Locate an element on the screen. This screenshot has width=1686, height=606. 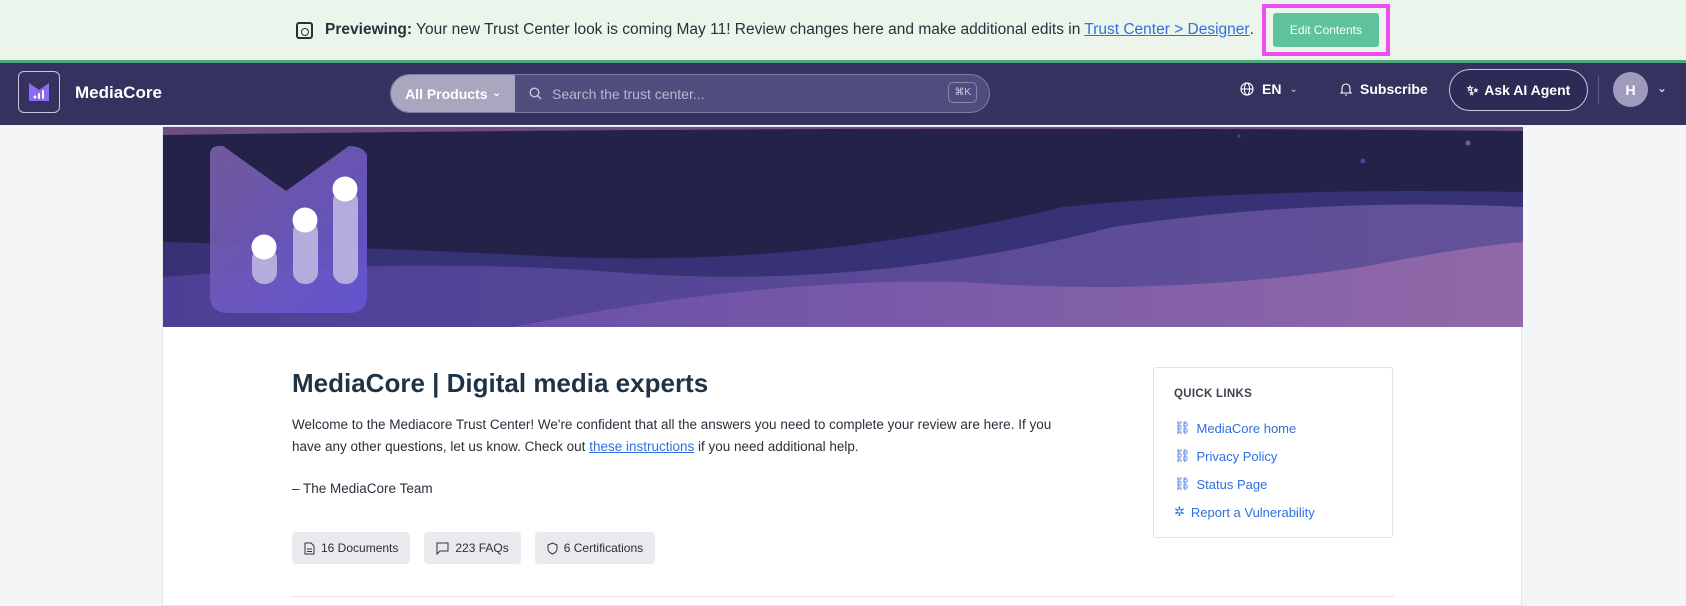
brand-logo is located at coordinates (39, 92).